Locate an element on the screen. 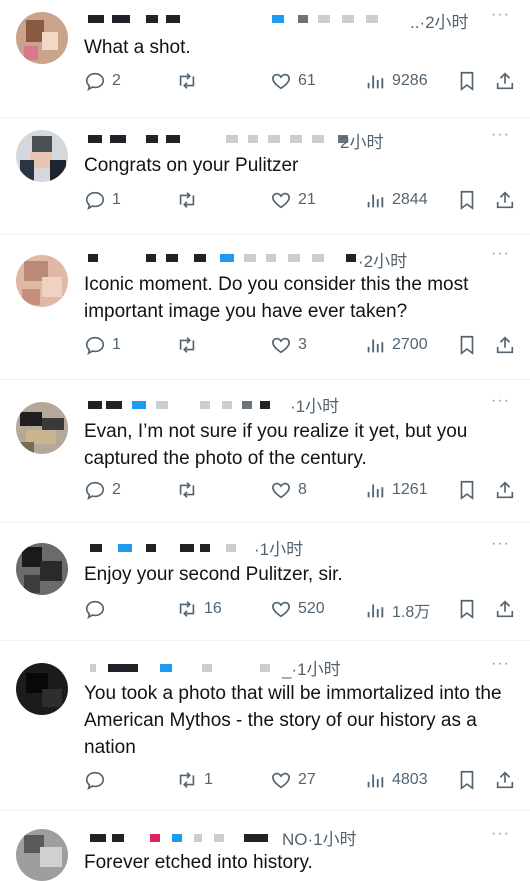 Image resolution: width=530 pixels, height=881 pixels. reply-count: 1 is located at coordinates (116, 344).